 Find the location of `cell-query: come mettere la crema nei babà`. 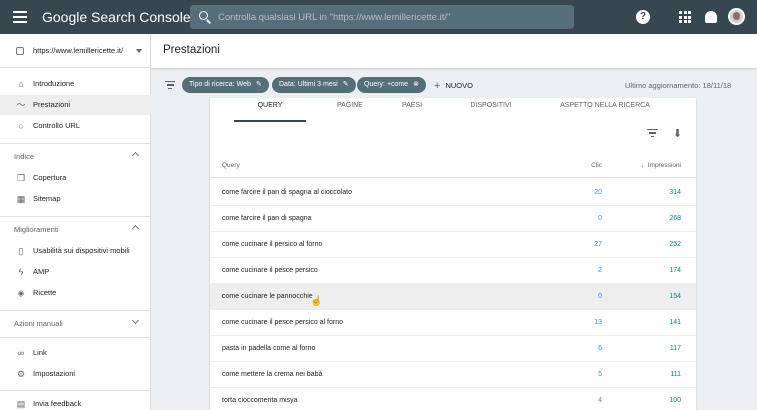

cell-query: come mettere la crema nei babà is located at coordinates (272, 374).